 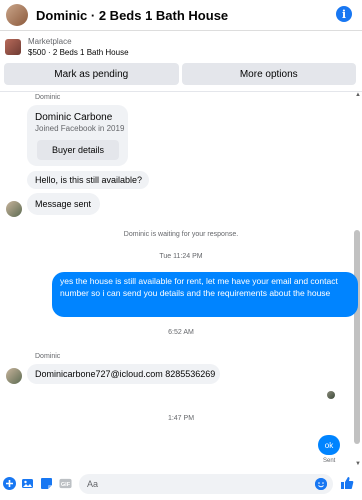 What do you see at coordinates (181, 256) in the screenshot?
I see `timestamp: Tue 11:24 PM` at bounding box center [181, 256].